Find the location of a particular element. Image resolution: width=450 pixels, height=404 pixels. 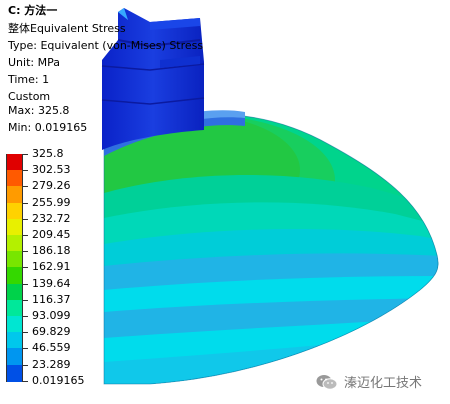

legend-label: 325.8 is located at coordinates (48, 153).